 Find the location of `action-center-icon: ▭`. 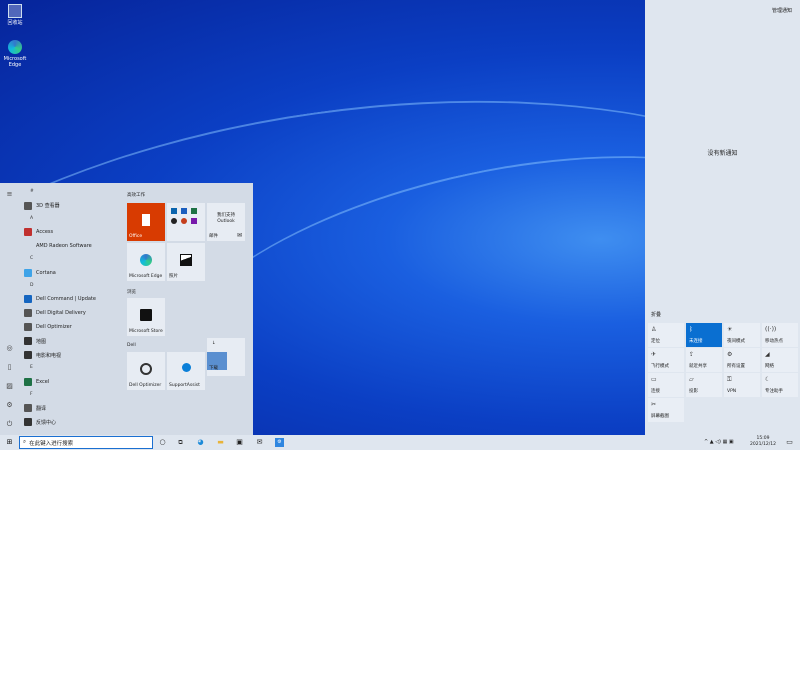

action-center-icon: ▭ is located at coordinates (789, 442).